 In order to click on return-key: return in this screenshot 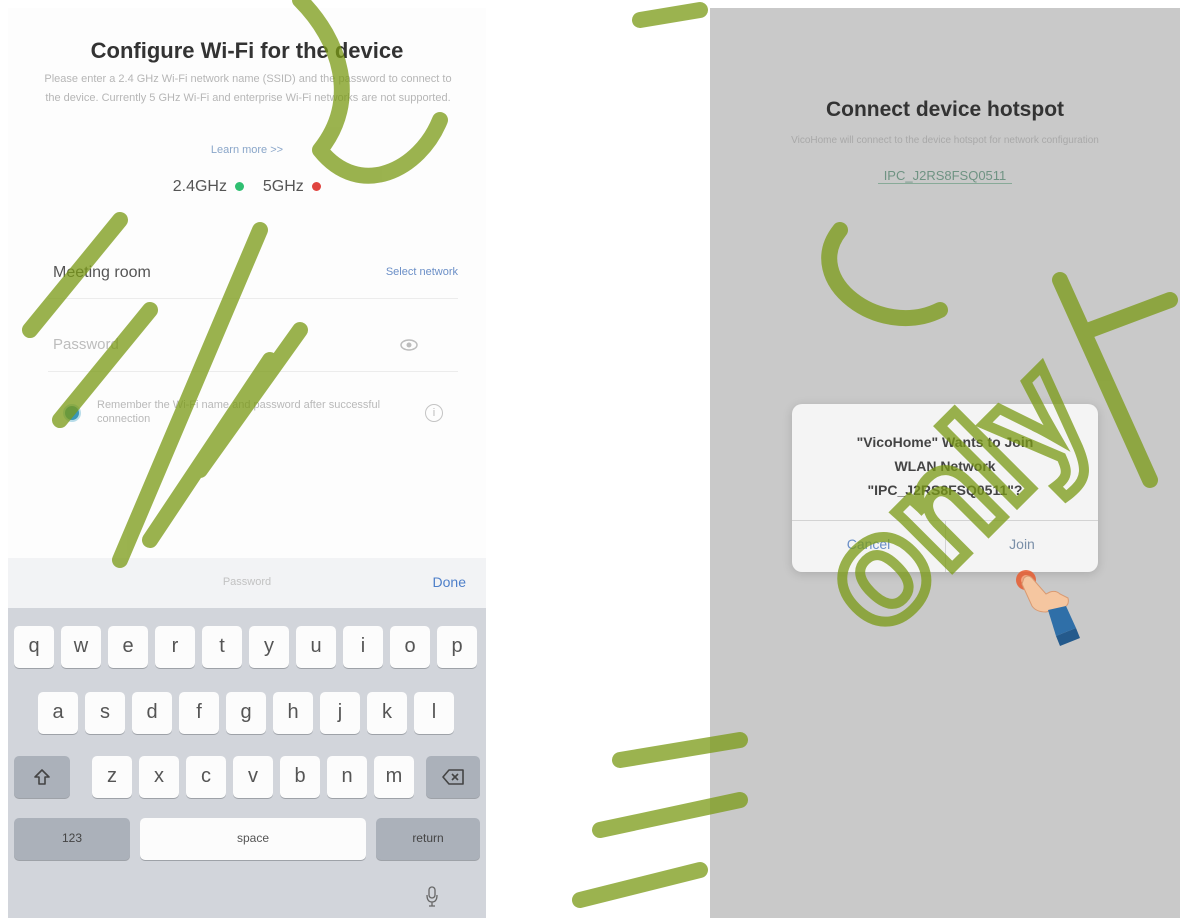, I will do `click(428, 839)`.